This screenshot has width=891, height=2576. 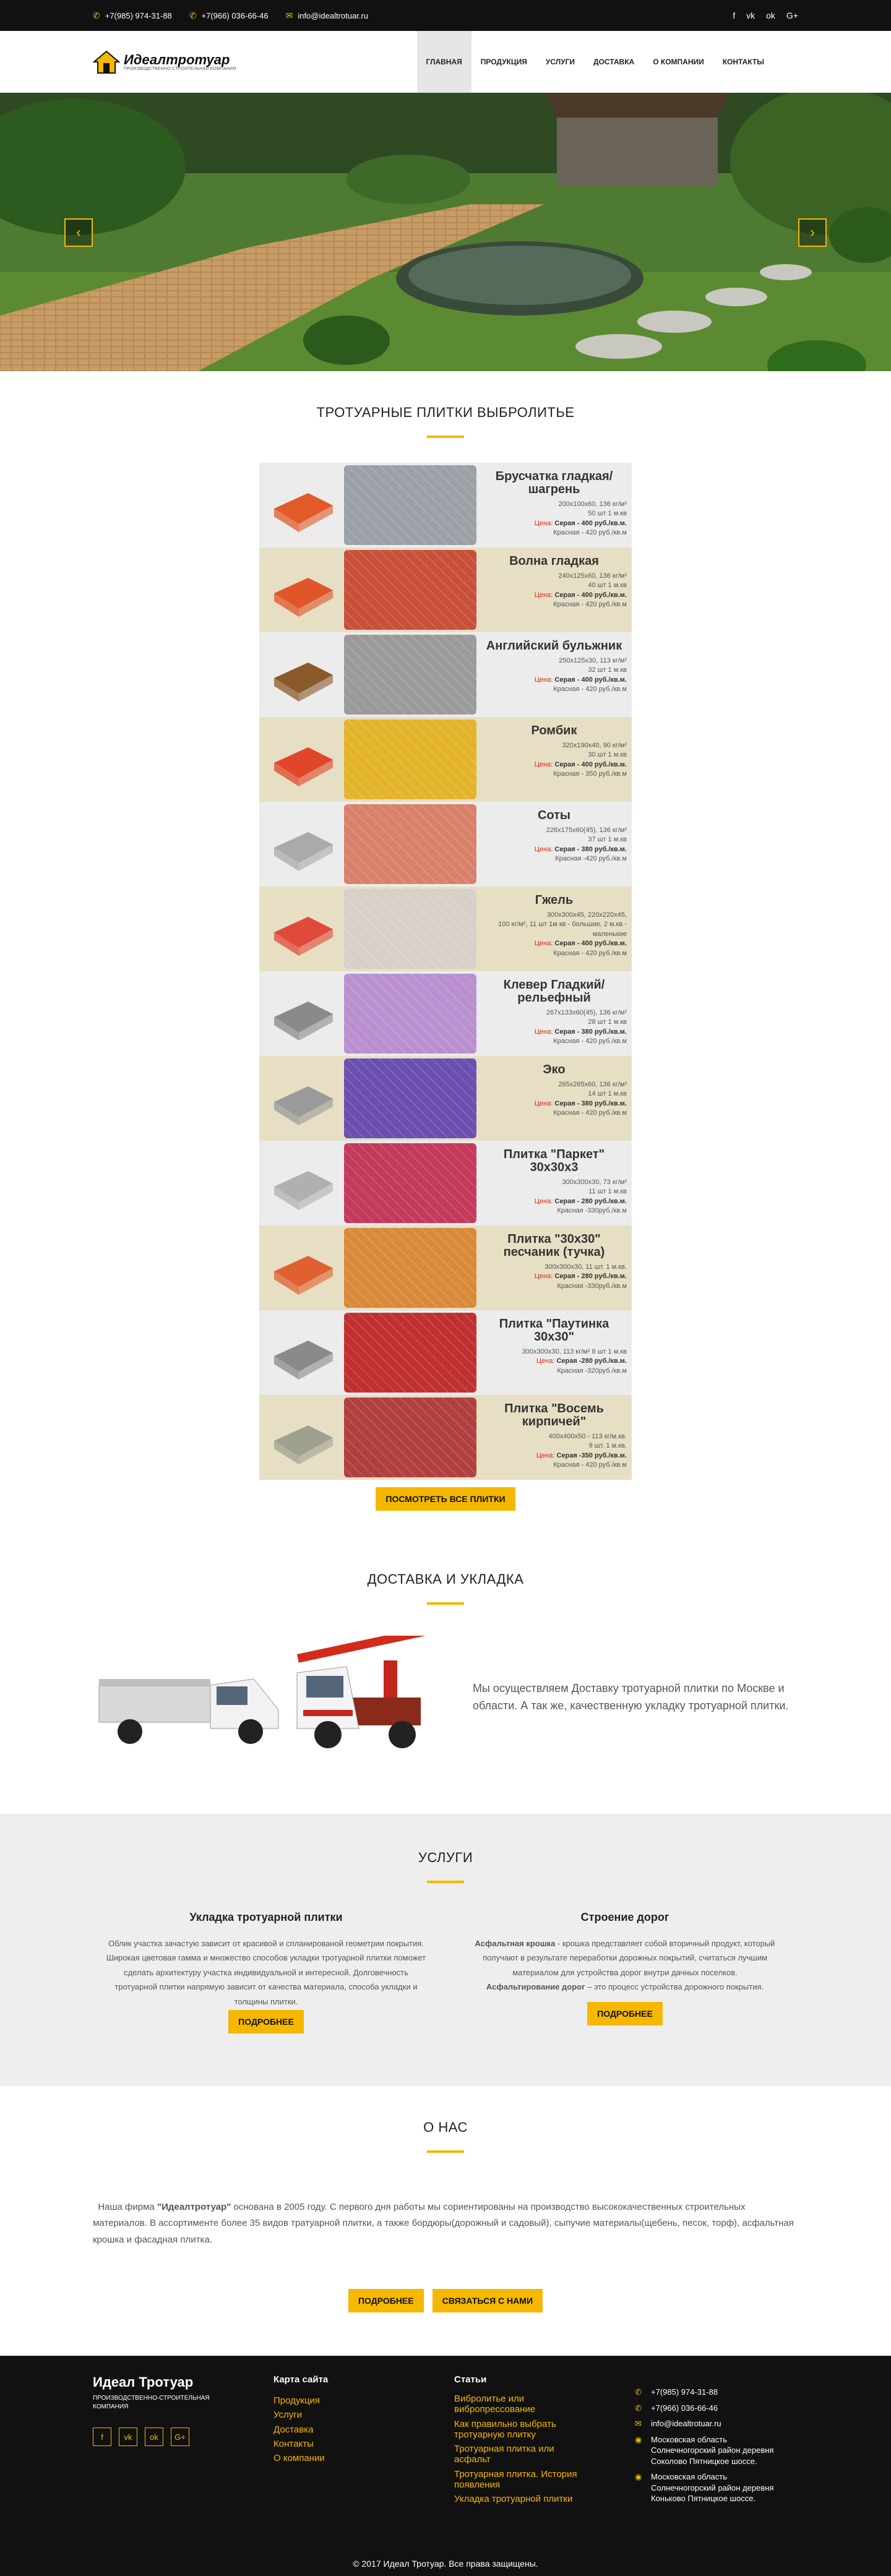 I want to click on footer-article-link: Тротуарная плитка. История появления, so click(x=525, y=2480).